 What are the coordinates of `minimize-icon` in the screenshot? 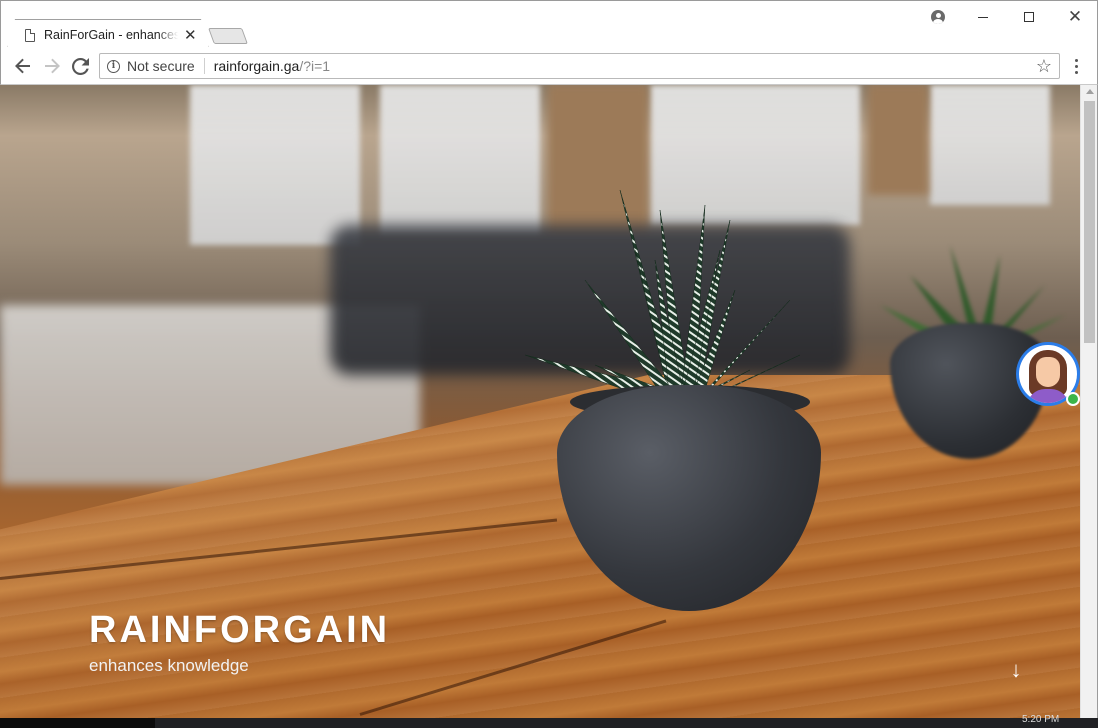 It's located at (983, 17).